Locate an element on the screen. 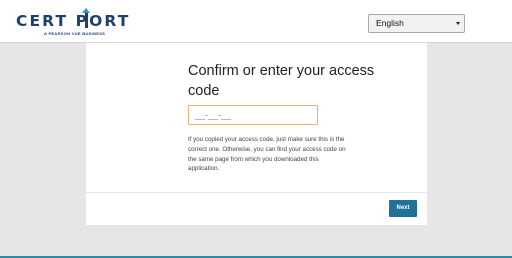  logo-divider is located at coordinates (86, 20).